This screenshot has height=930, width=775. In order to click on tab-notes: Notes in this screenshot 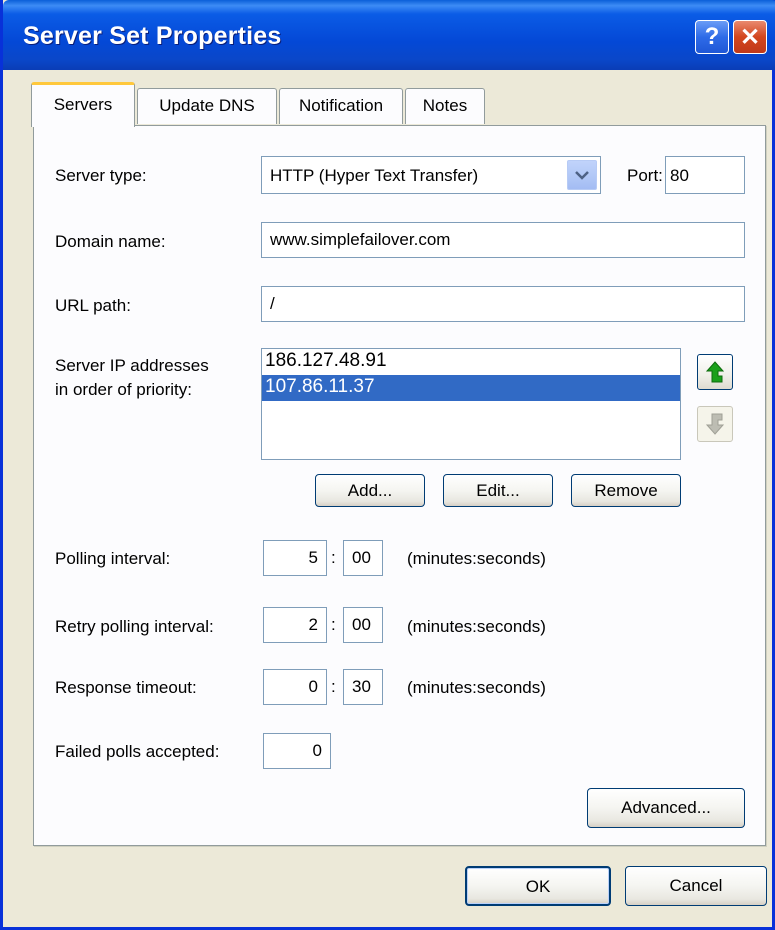, I will do `click(445, 106)`.